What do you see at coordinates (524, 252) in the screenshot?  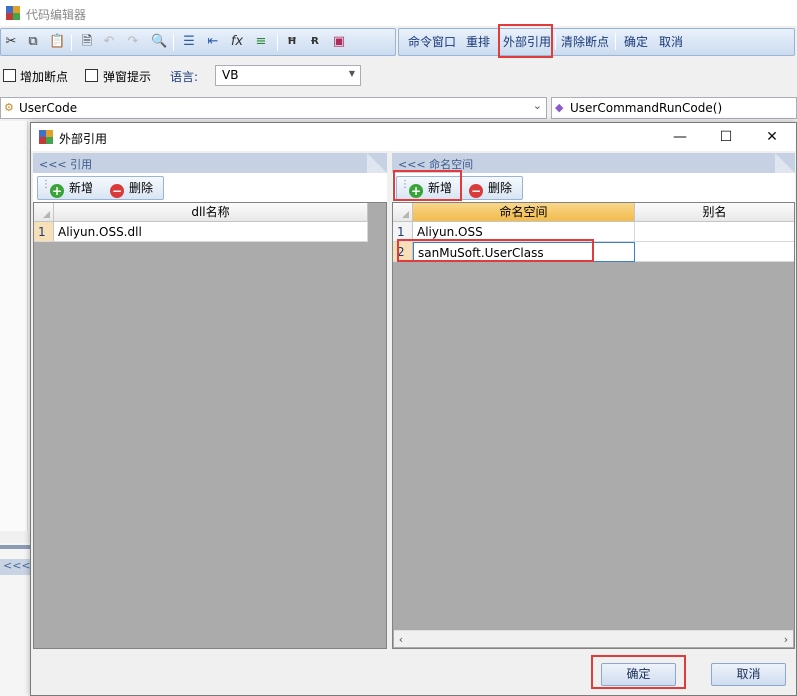 I see `table-cell-namespace-editing: sanMuSoft.UserClass` at bounding box center [524, 252].